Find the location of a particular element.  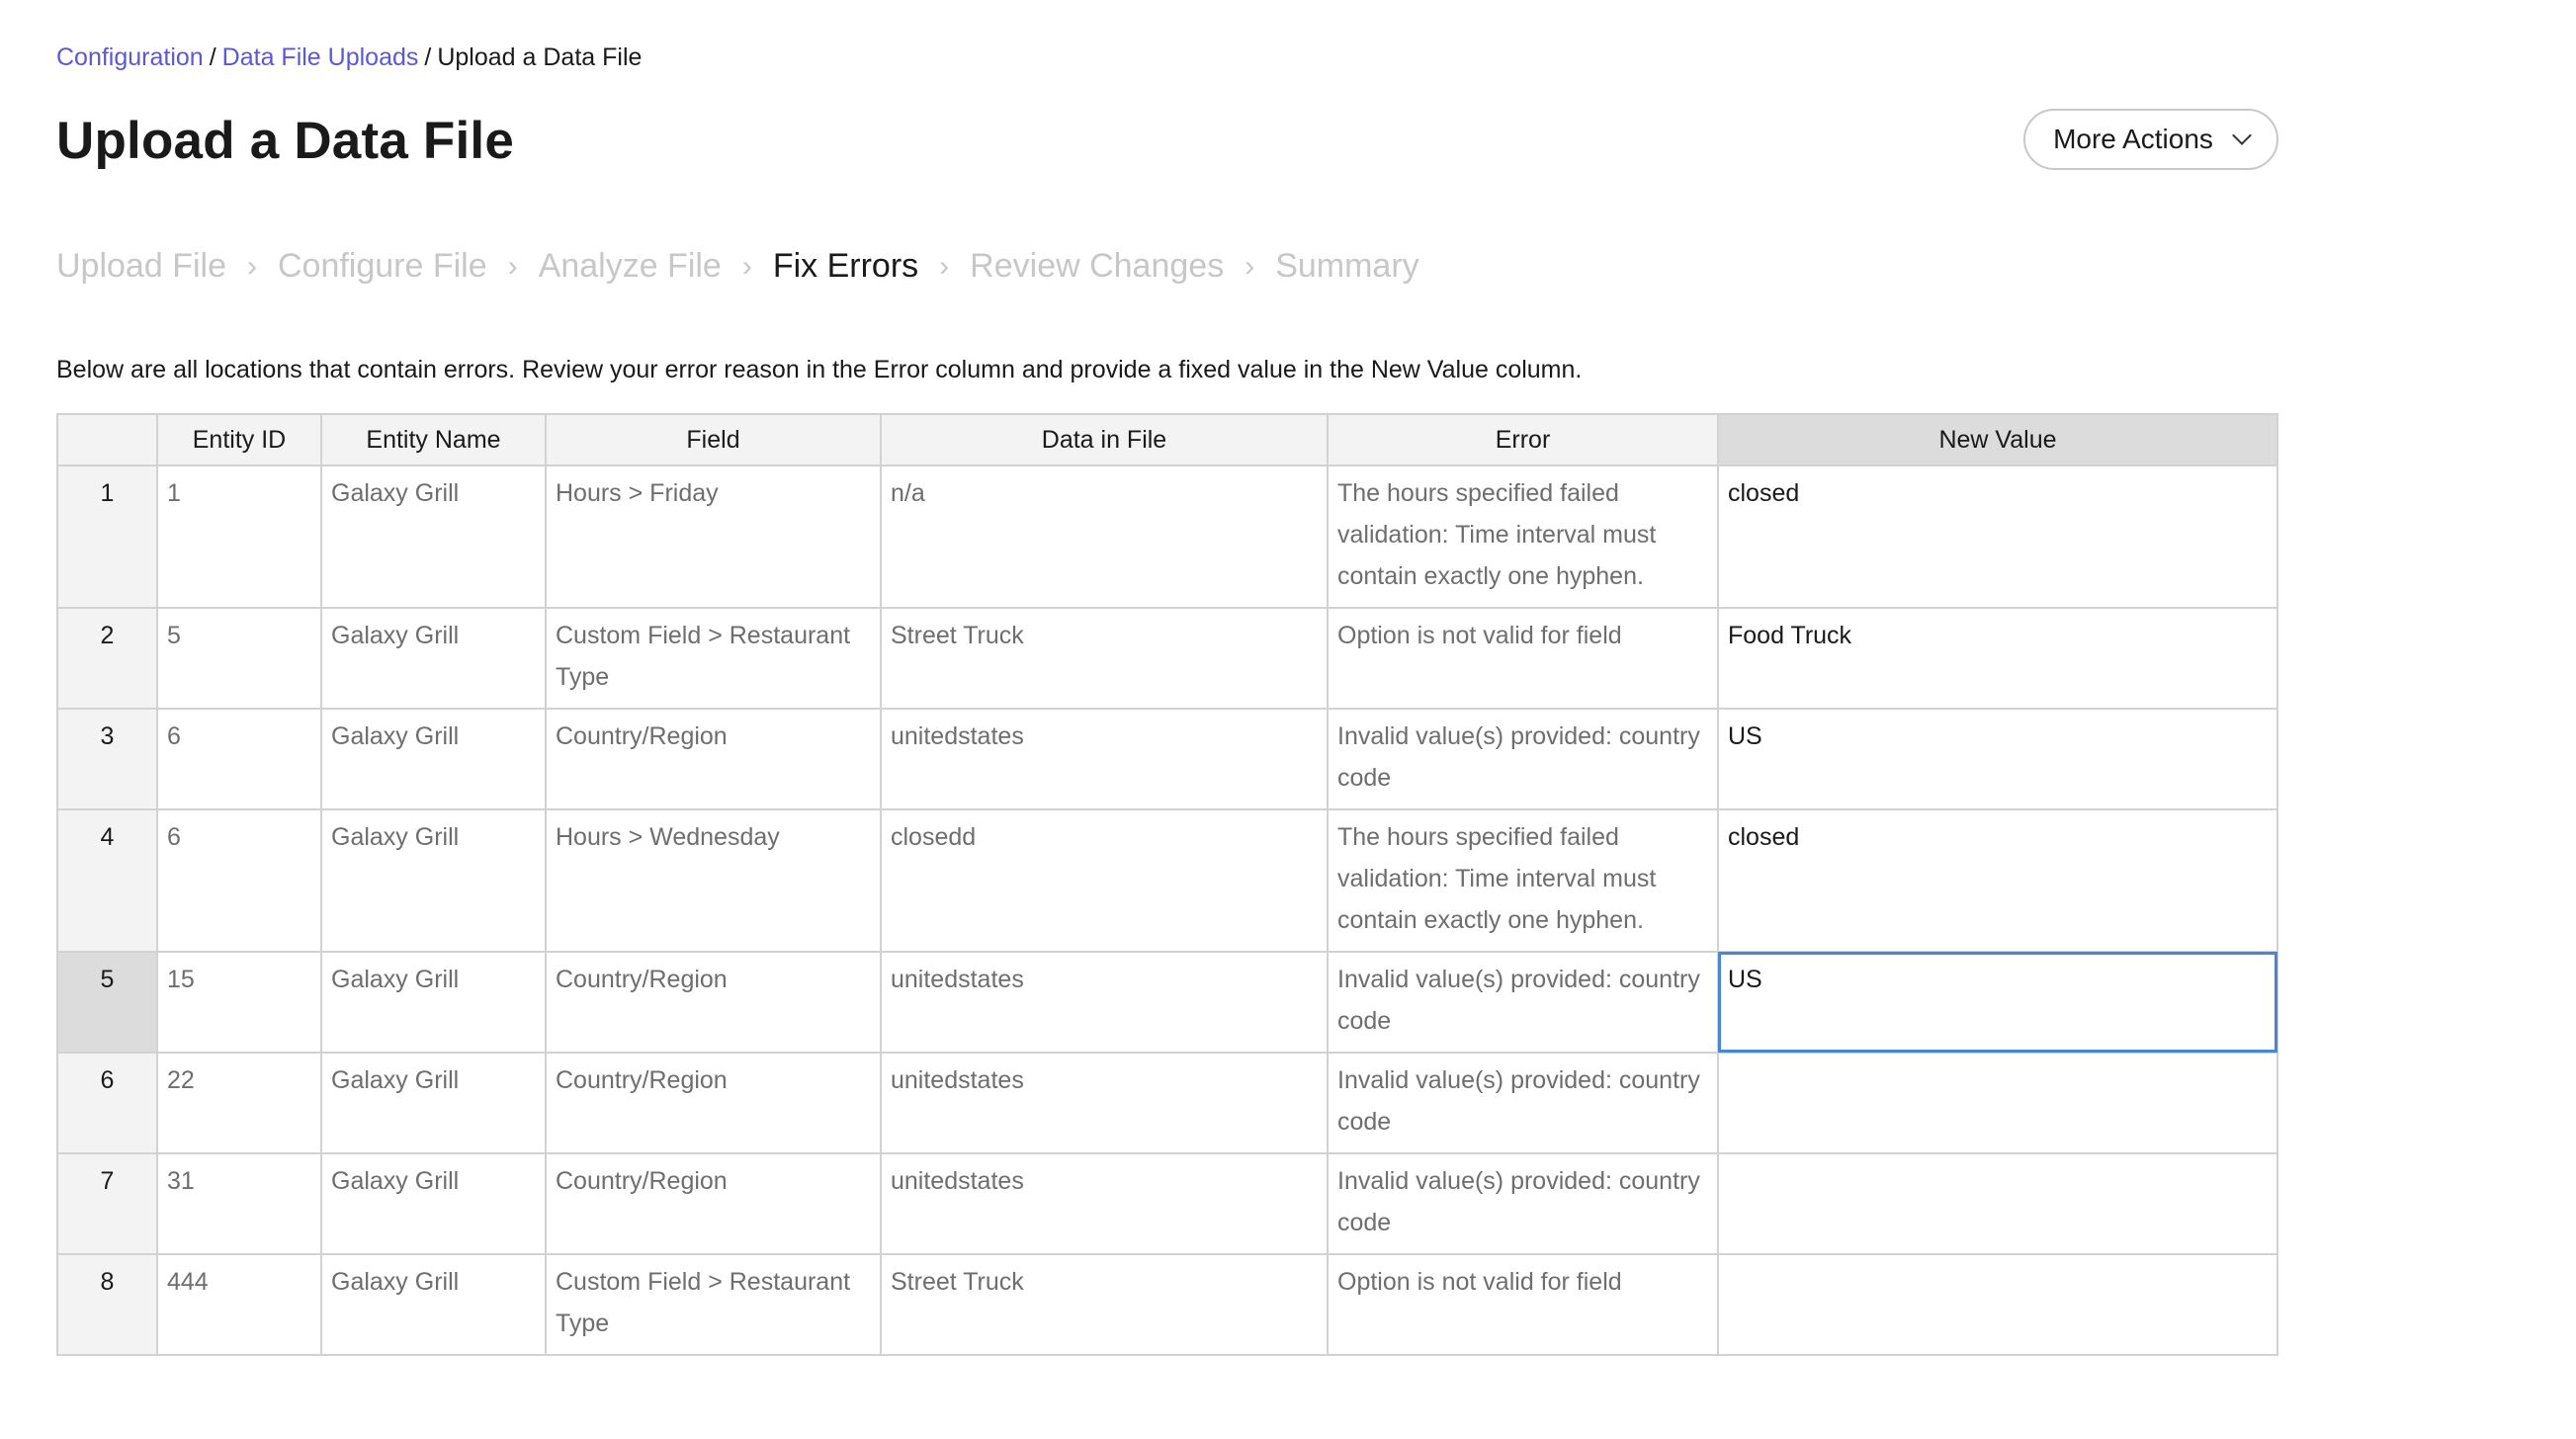

row-number-cell: 4 is located at coordinates (107, 881).